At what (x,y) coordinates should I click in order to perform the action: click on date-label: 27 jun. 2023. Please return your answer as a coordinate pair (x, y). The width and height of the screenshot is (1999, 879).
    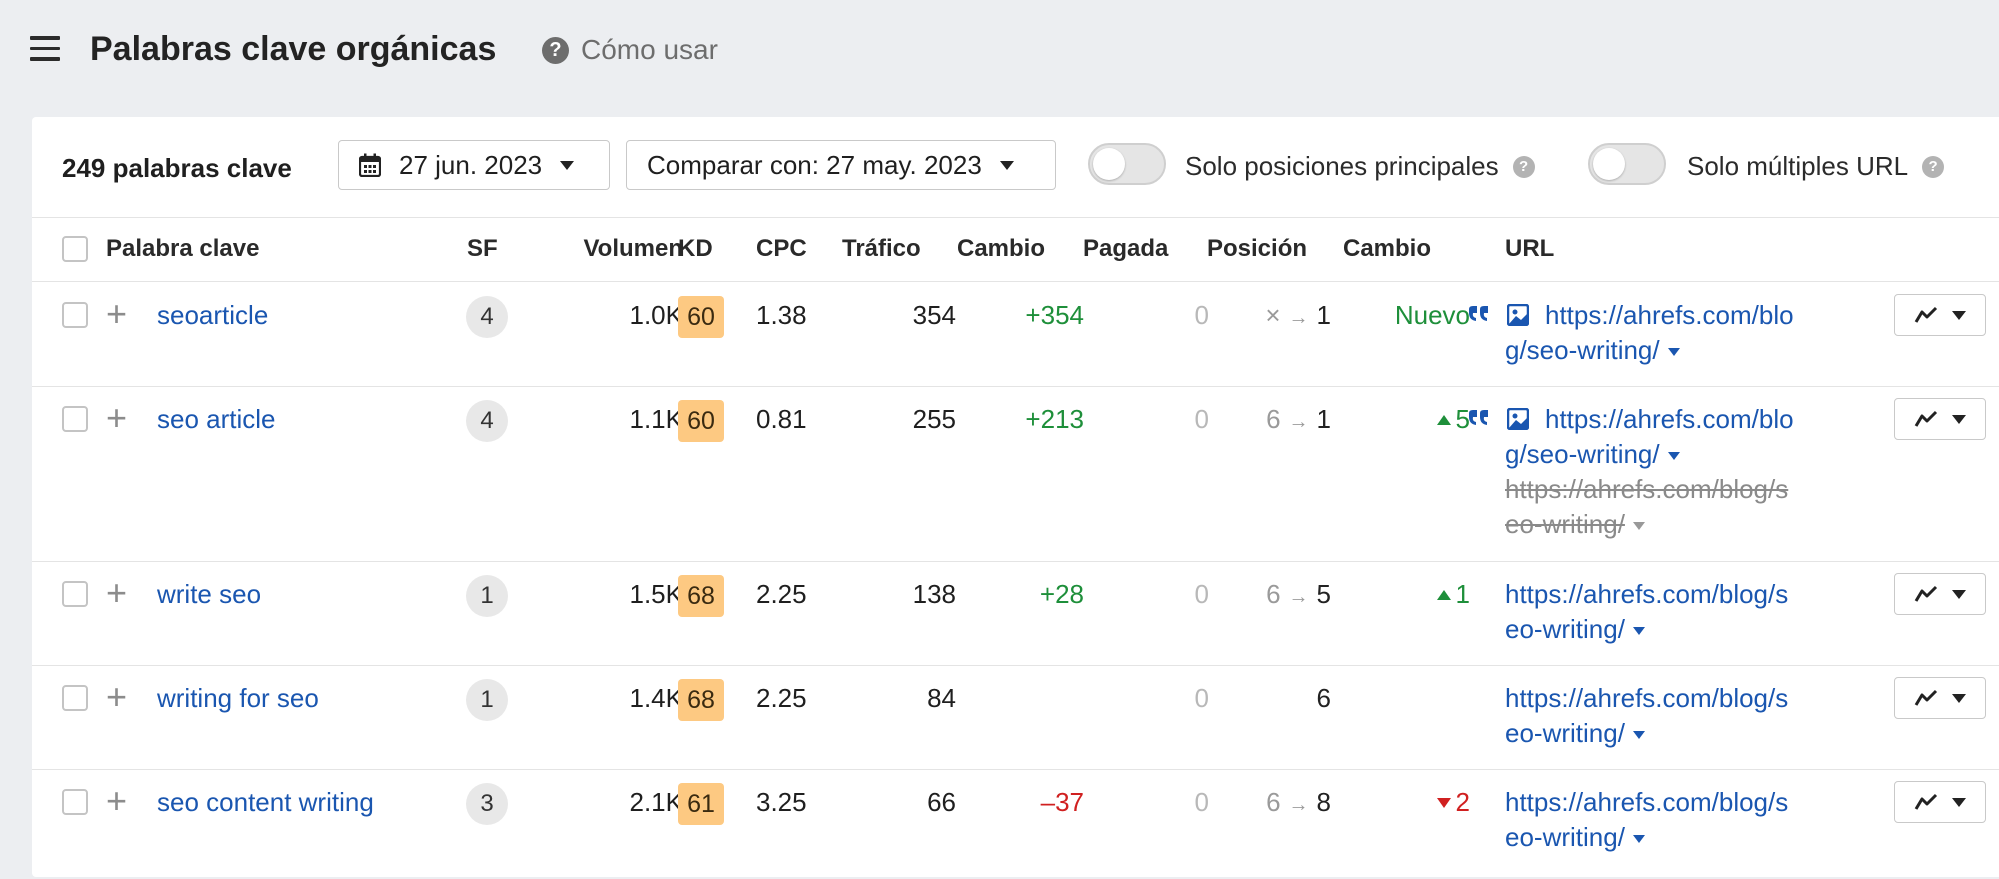
    Looking at the image, I should click on (471, 164).